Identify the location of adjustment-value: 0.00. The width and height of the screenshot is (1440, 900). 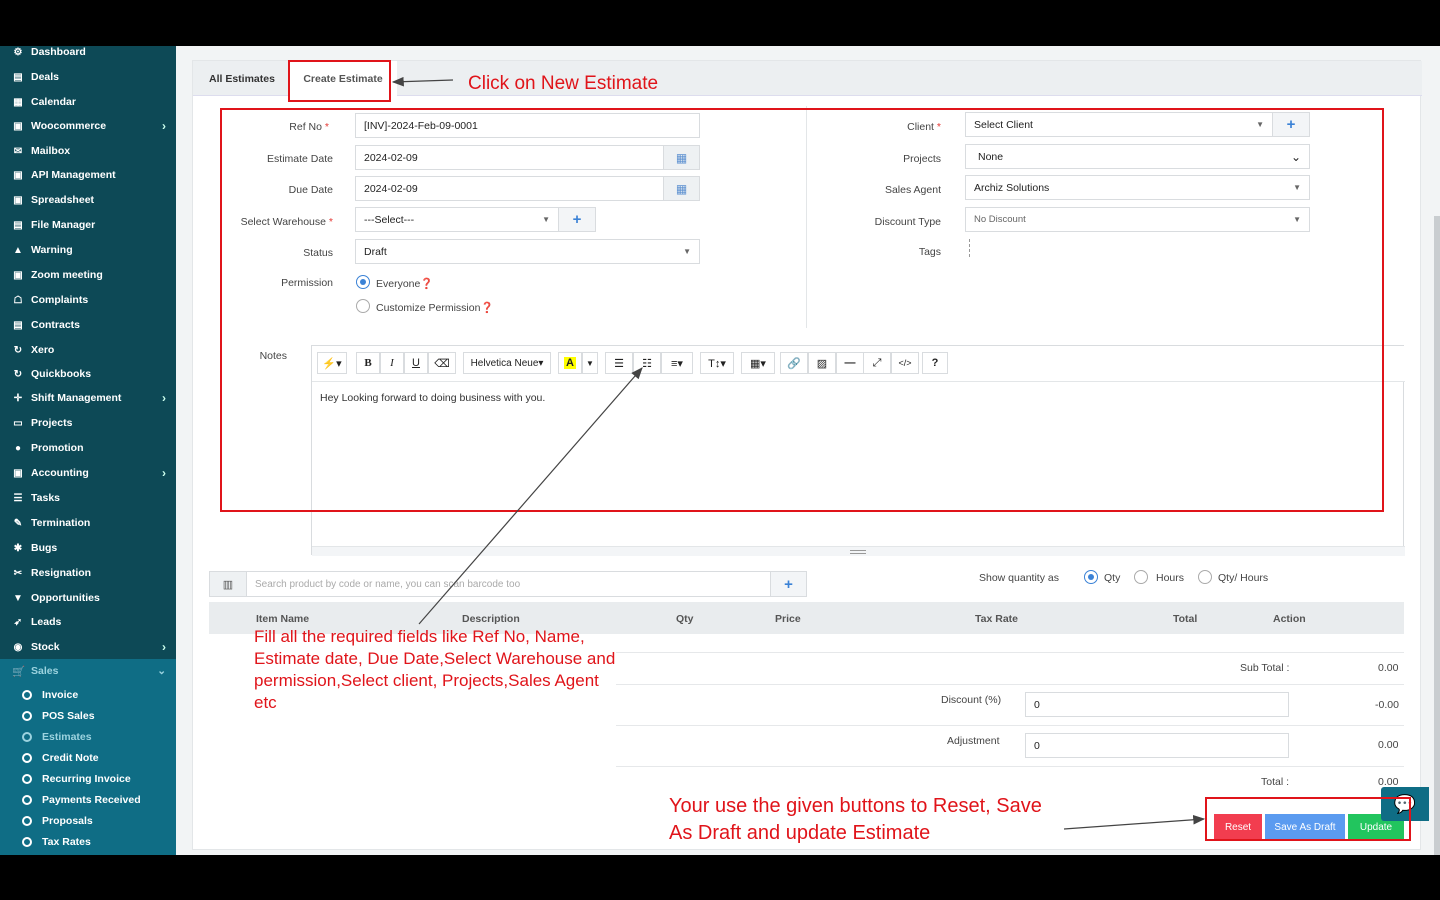
(1388, 745).